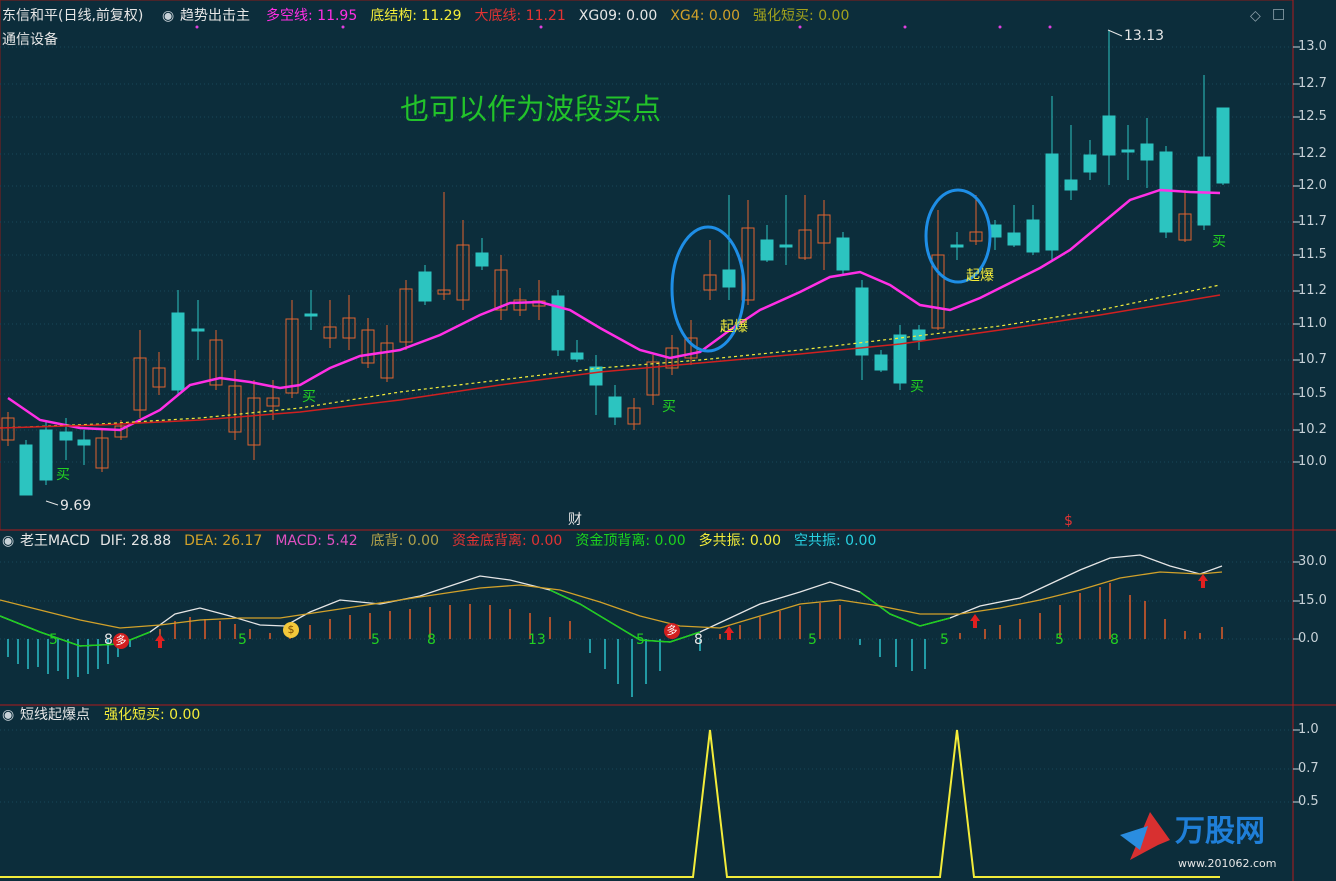  Describe the element at coordinates (404, 541) in the screenshot. I see `legend-item: 底背: 0.00` at that location.